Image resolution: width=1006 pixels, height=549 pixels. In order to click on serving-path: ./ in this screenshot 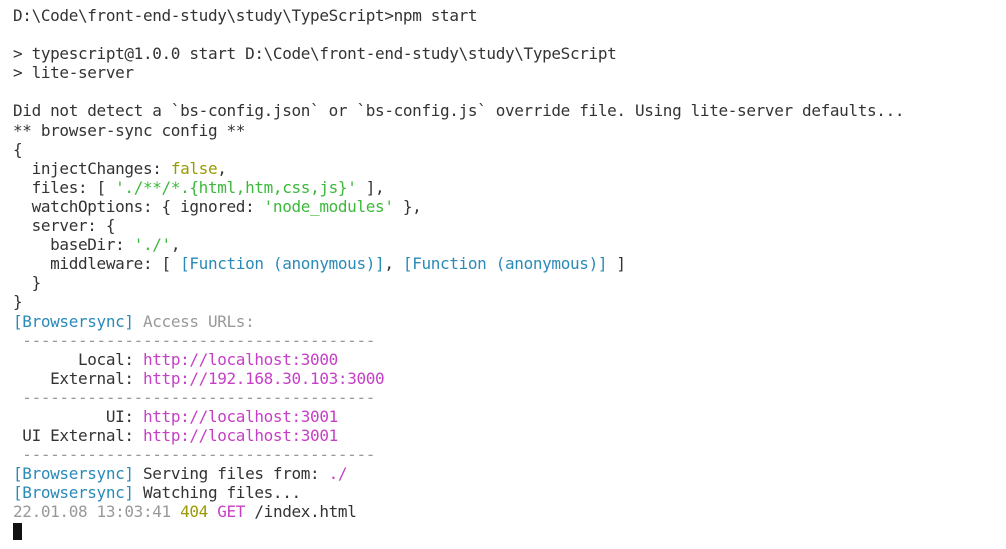, I will do `click(338, 474)`.